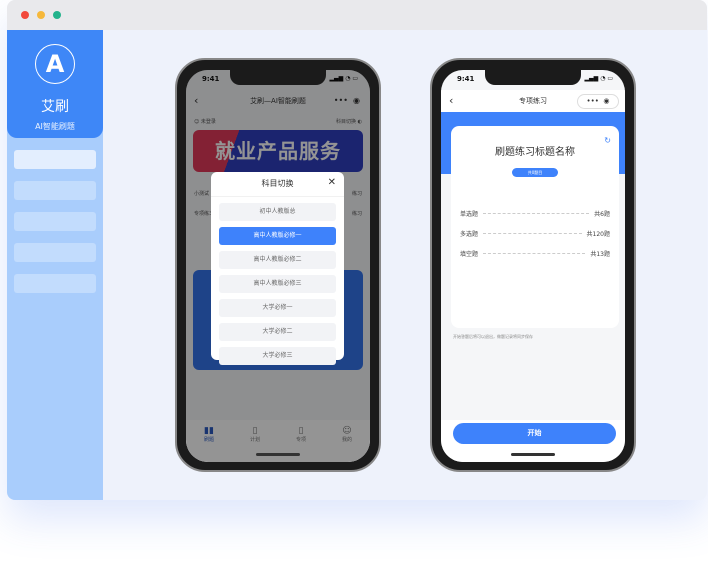 The image size is (708, 565). Describe the element at coordinates (598, 78) in the screenshot. I see `status-icons: ▂▄▆ ◔ ▭` at that location.